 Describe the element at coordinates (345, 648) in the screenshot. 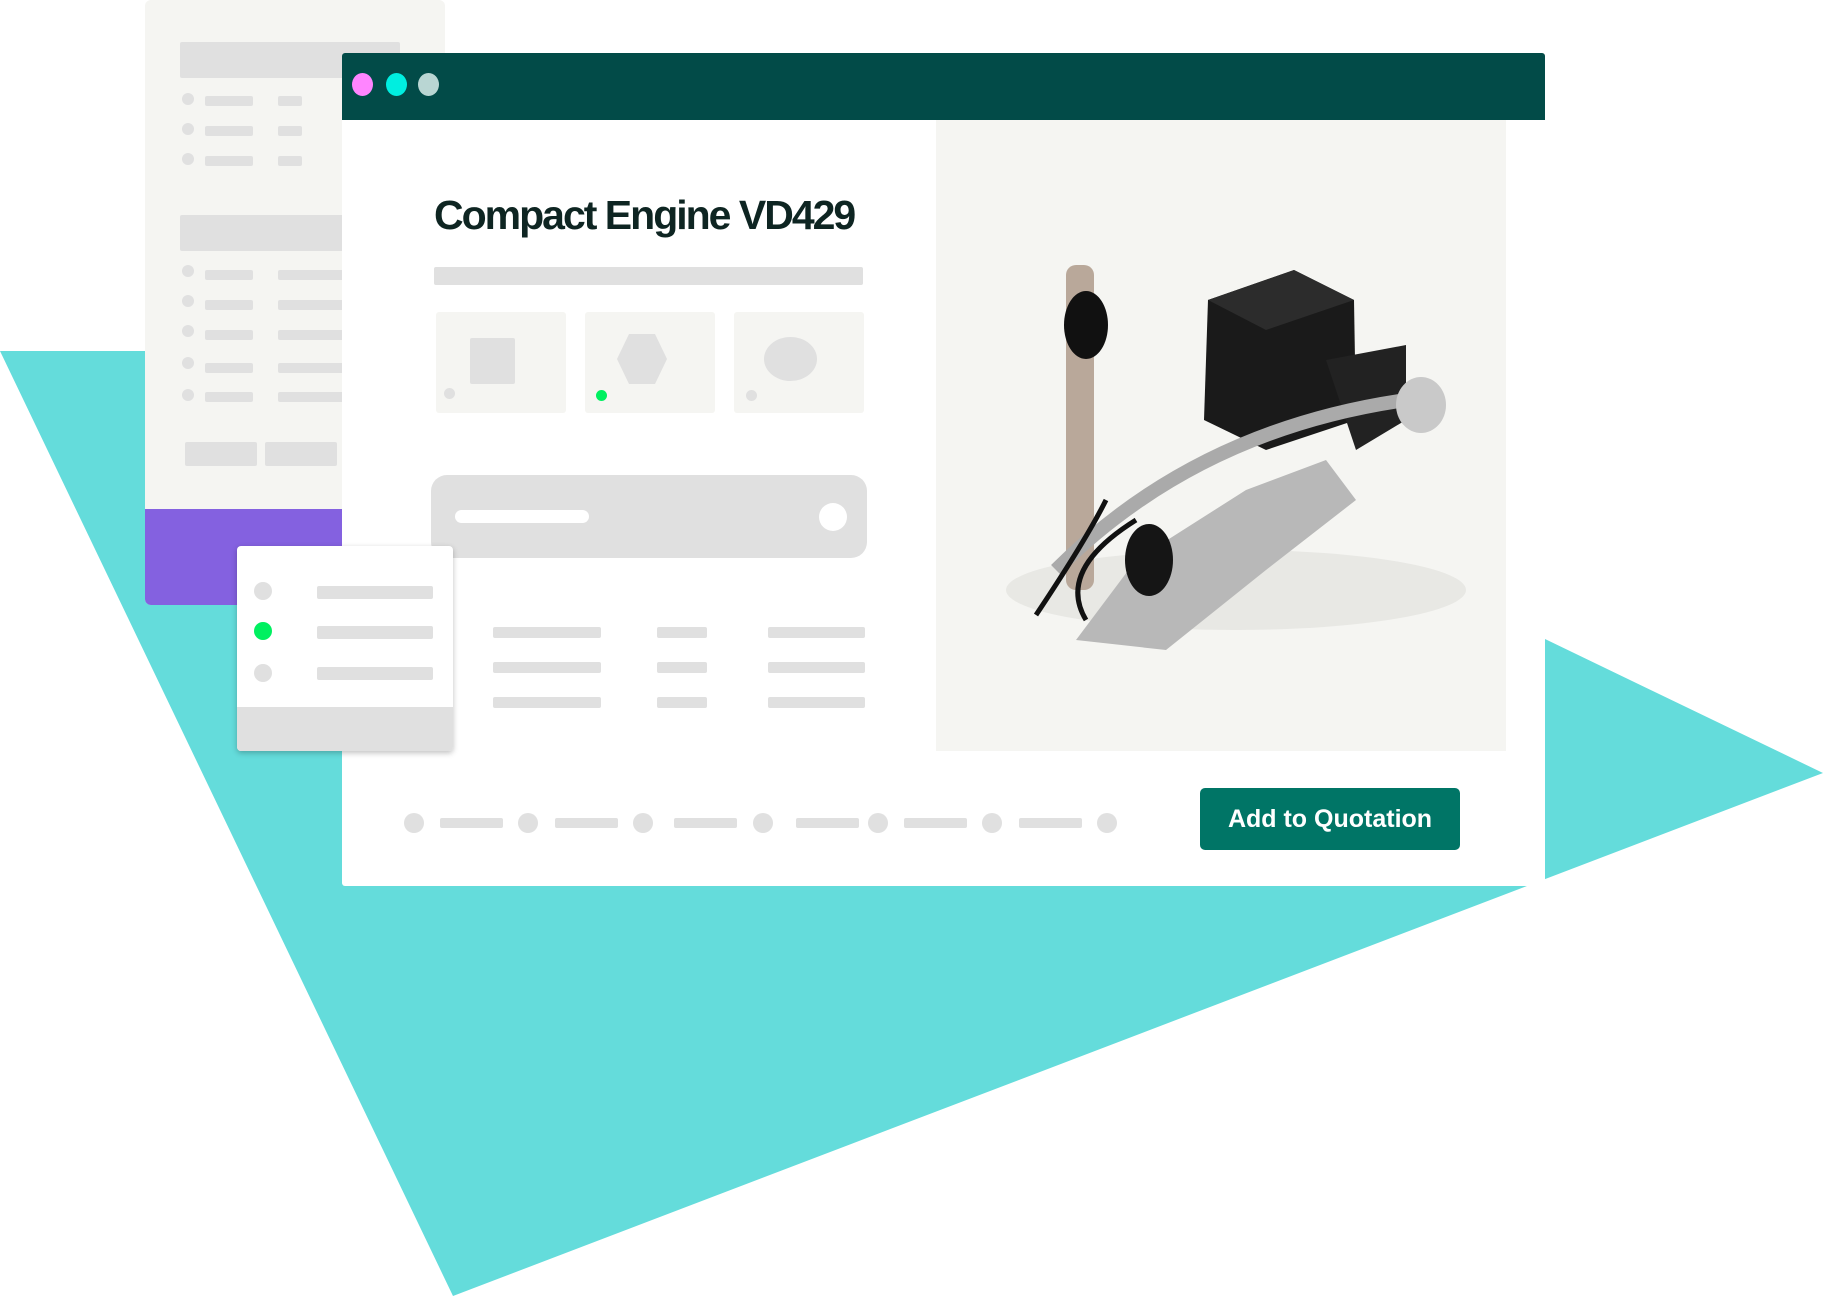

I see `option-popup` at that location.